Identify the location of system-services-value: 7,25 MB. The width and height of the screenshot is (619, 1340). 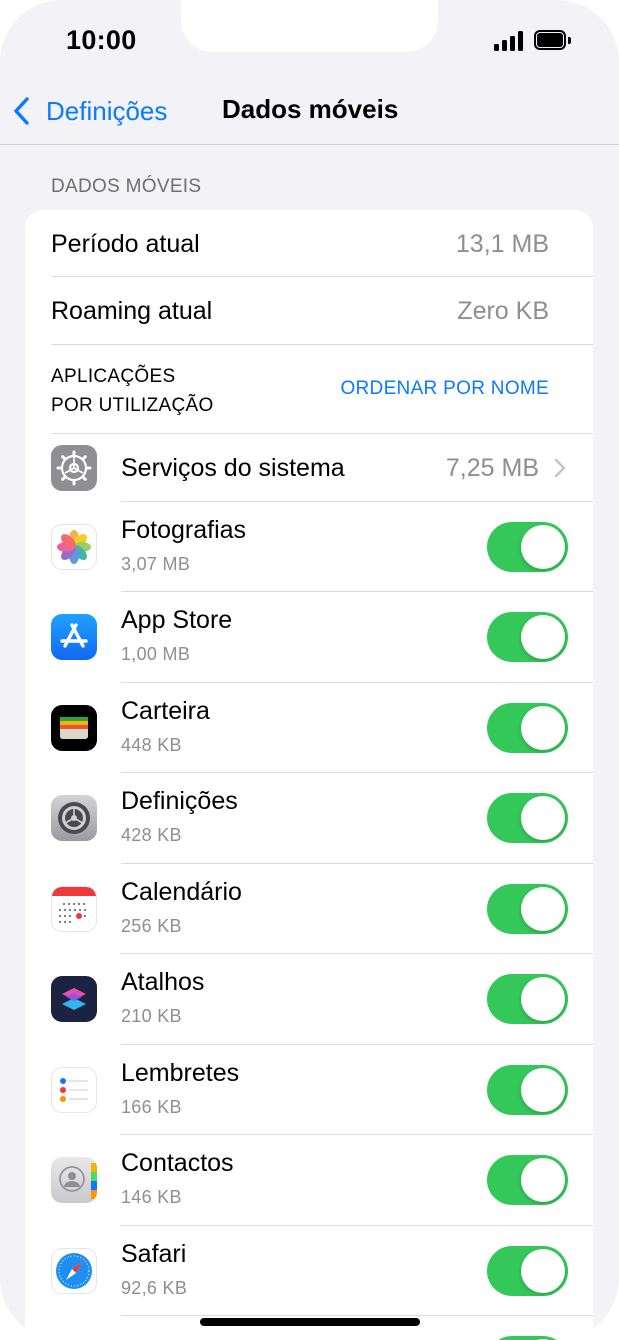
(492, 468).